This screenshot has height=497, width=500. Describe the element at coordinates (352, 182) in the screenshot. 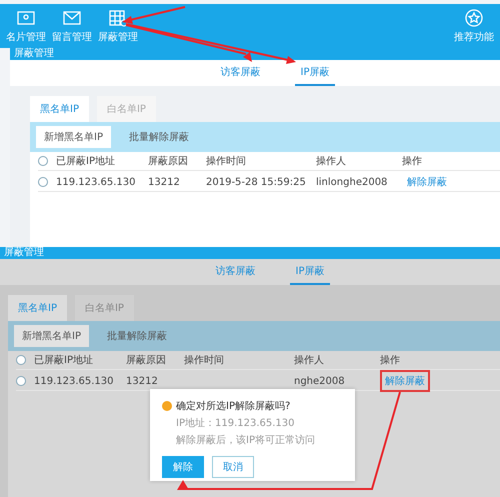

I see `table-cell-text: linlonghe2008` at that location.